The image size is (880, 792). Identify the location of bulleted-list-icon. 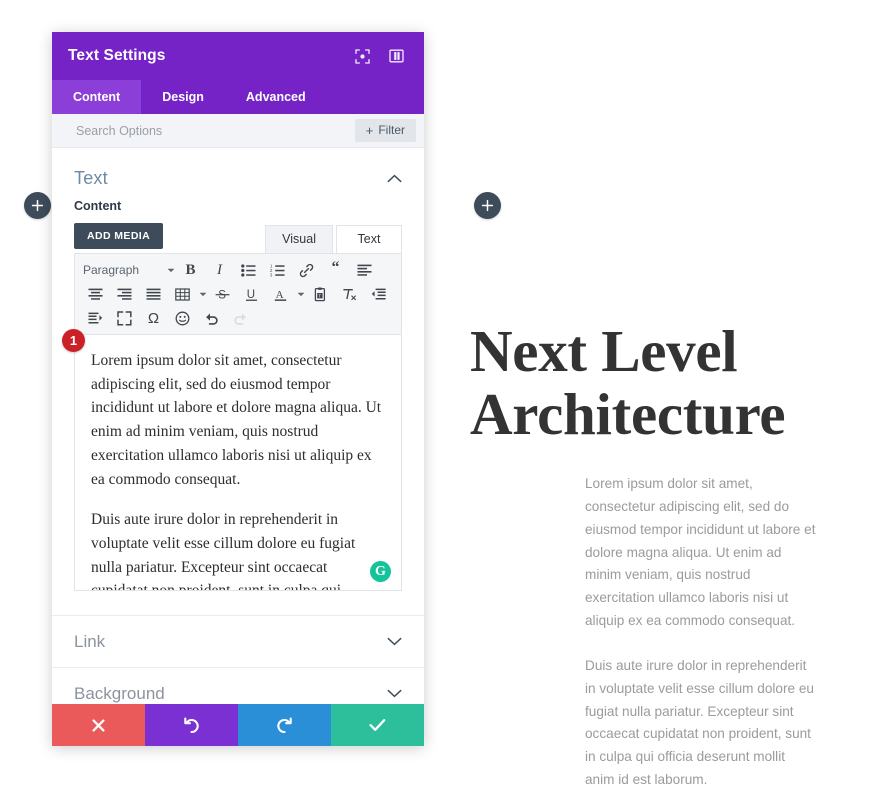
(248, 270).